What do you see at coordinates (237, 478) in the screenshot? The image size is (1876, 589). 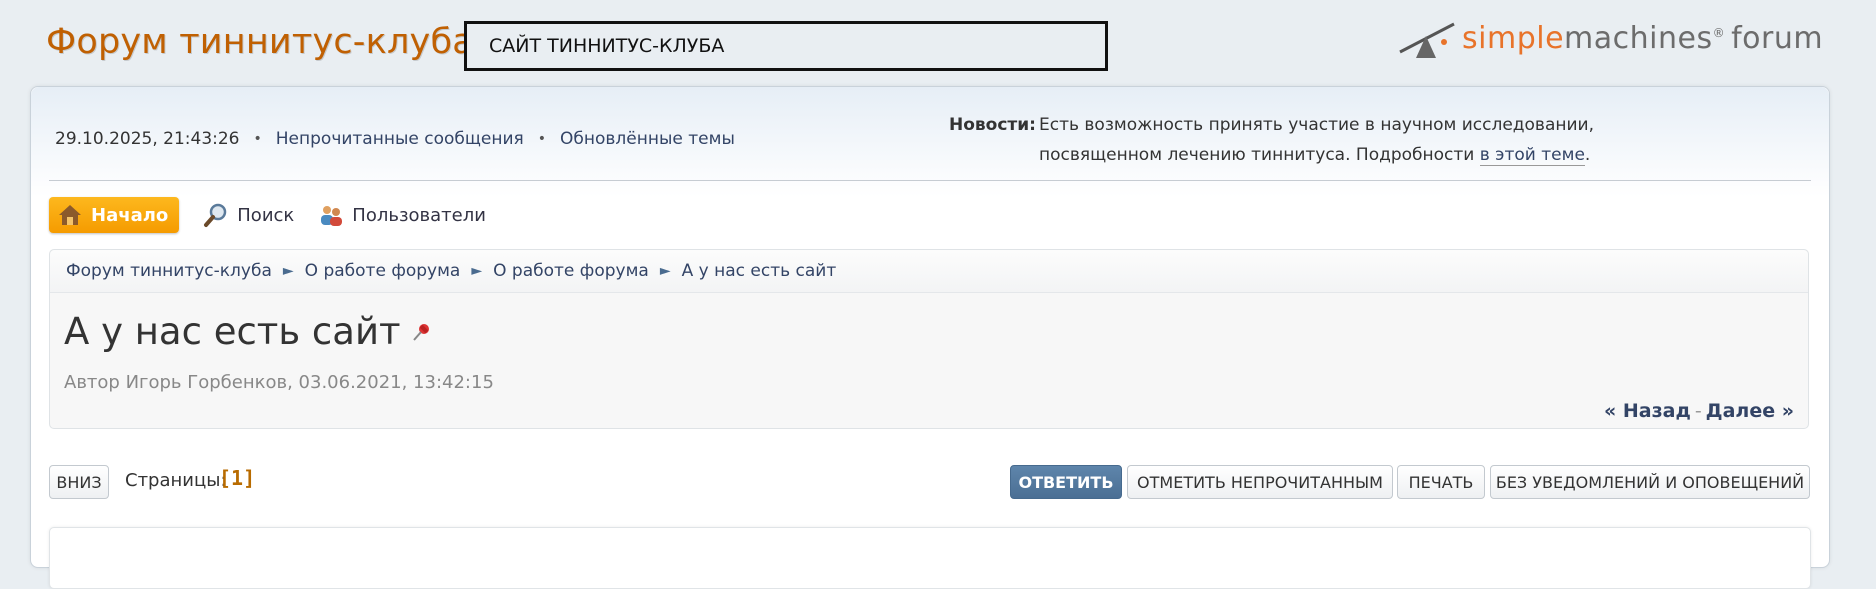 I see `current-page: [1]` at bounding box center [237, 478].